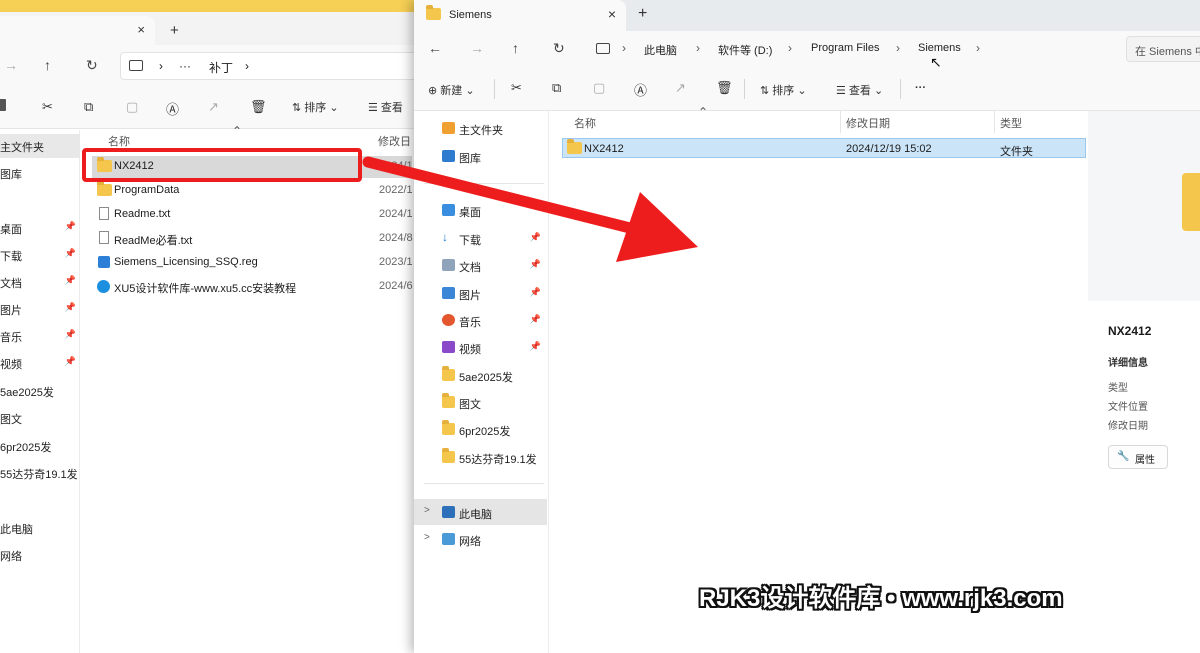 Image resolution: width=1200 pixels, height=653 pixels. Describe the element at coordinates (520, 15) in the screenshot. I see `tab-siemens: Siemens ×` at that location.